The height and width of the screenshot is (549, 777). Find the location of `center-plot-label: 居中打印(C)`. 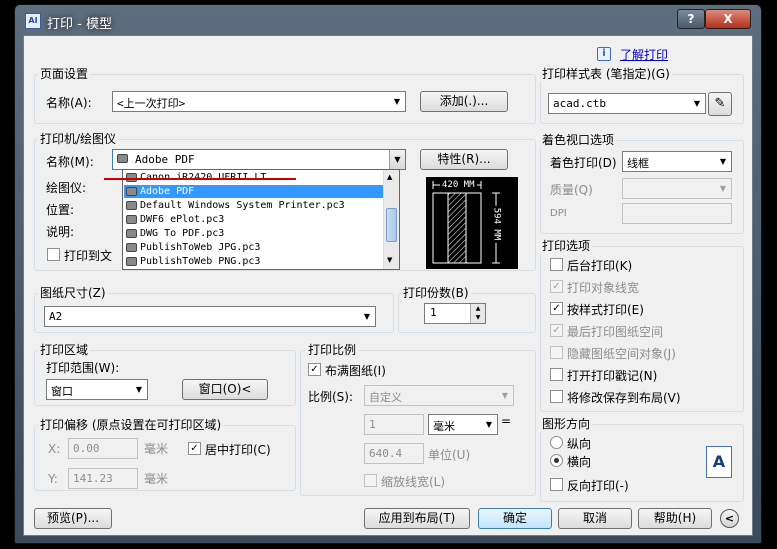

center-plot-label: 居中打印(C) is located at coordinates (238, 450).